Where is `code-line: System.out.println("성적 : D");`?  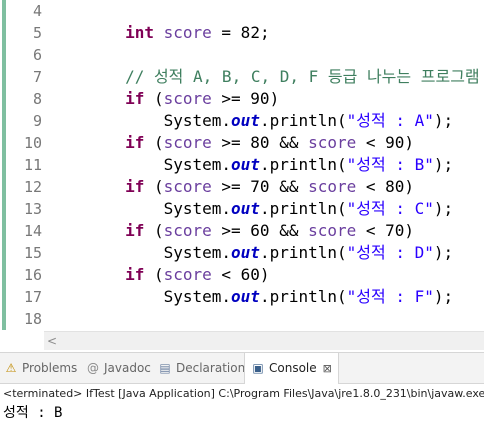 code-line: System.out.println("성적 : D"); is located at coordinates (251, 253).